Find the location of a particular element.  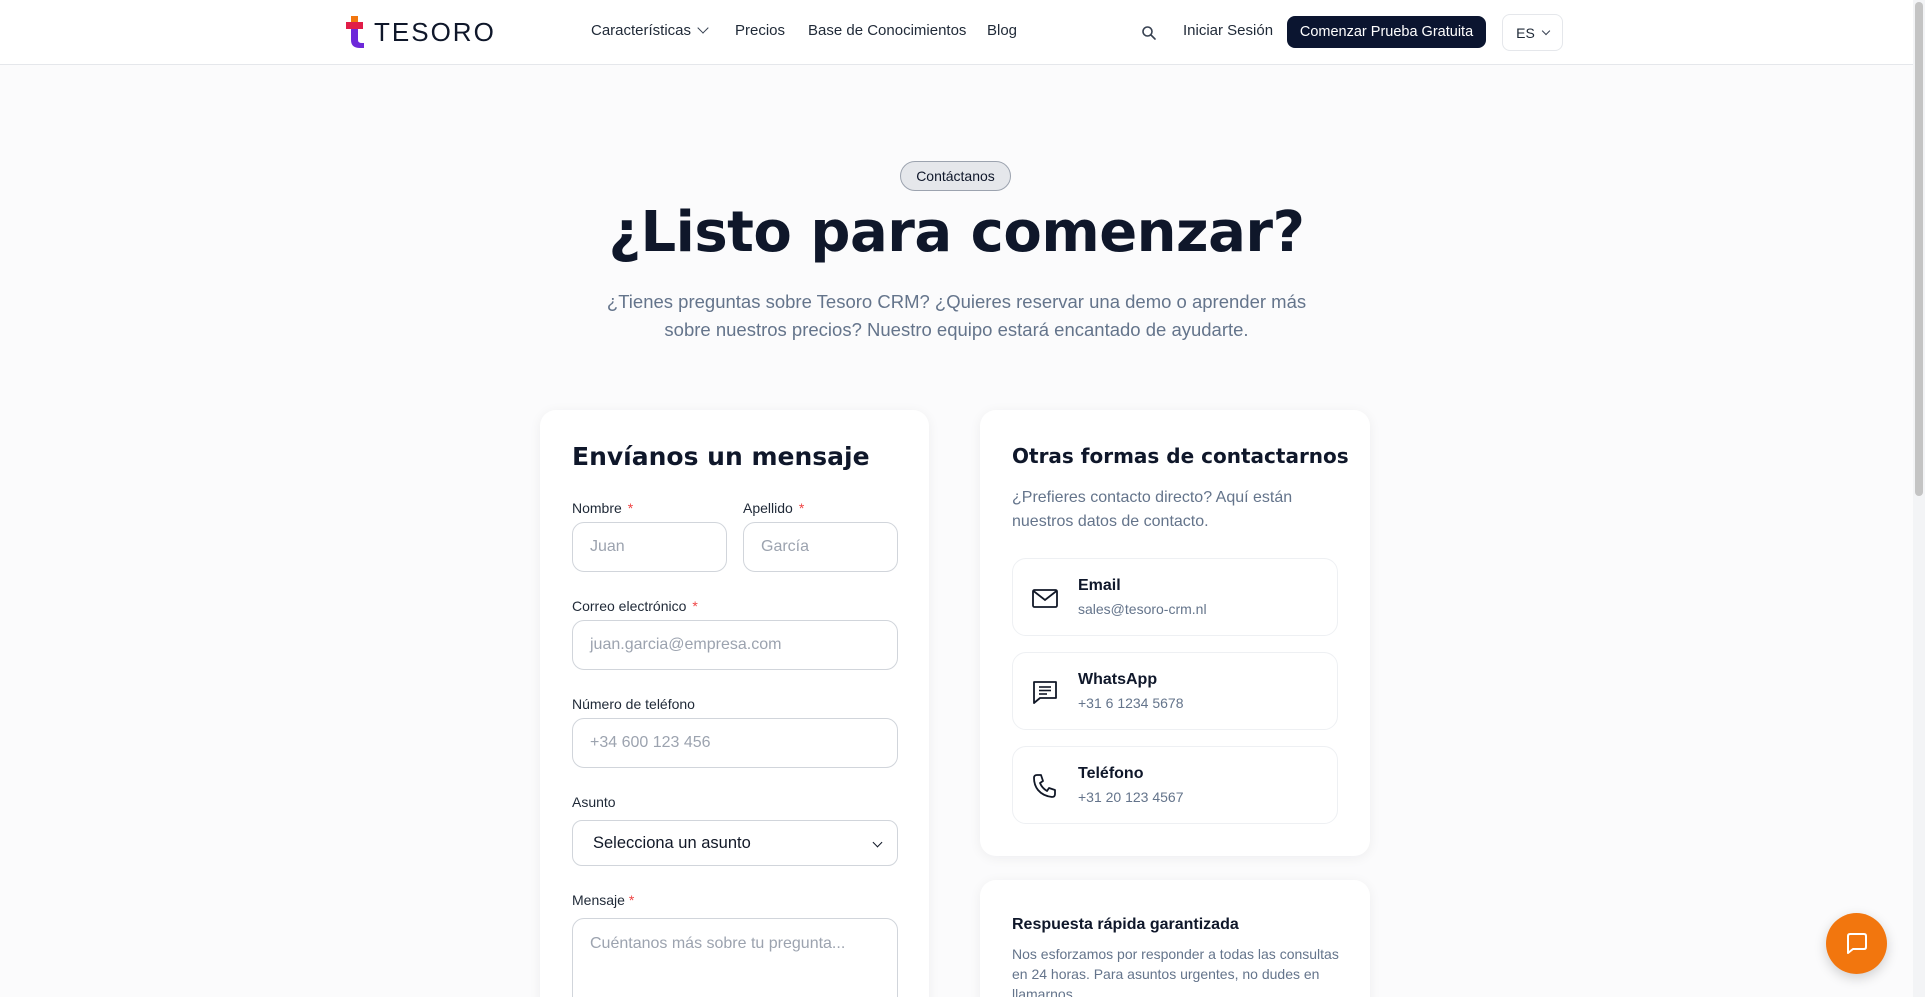

phone-icon is located at coordinates (1044, 786).